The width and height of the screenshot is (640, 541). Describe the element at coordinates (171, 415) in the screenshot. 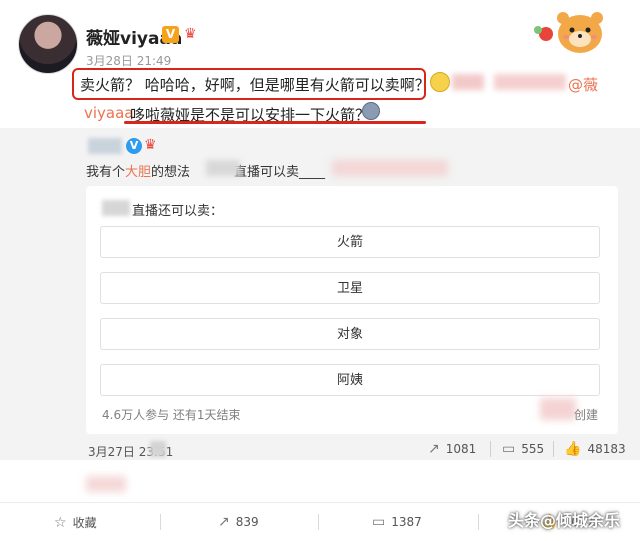

I see `poll-participants: 4.6万人参与 还有1天结束` at that location.